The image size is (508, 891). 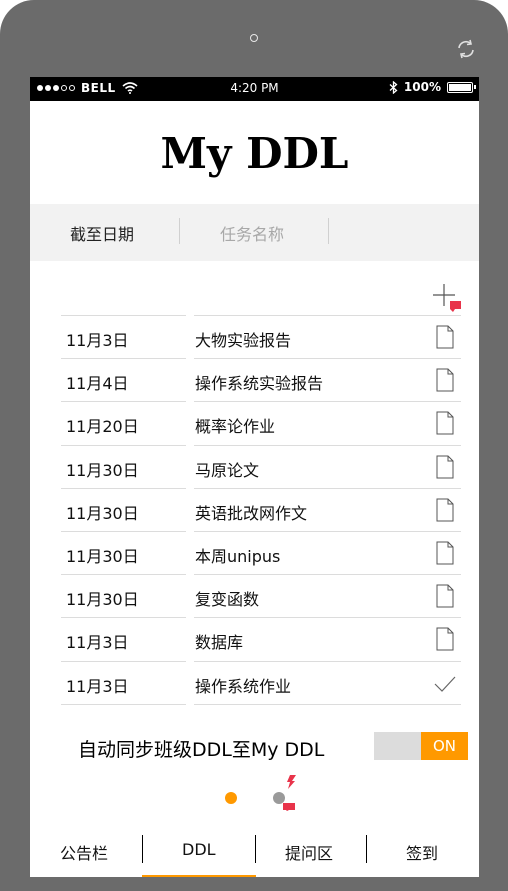 I want to click on tab-deadline: 截至日期, so click(x=102, y=233).